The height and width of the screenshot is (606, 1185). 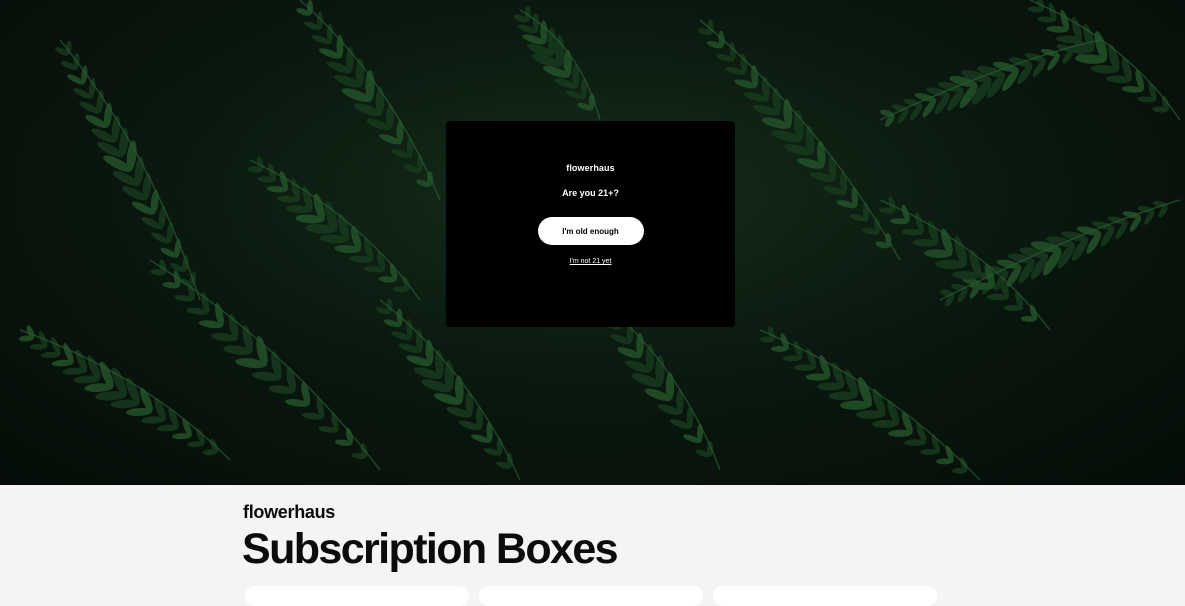 What do you see at coordinates (590, 193) in the screenshot?
I see `age-question: Are you 21+?` at bounding box center [590, 193].